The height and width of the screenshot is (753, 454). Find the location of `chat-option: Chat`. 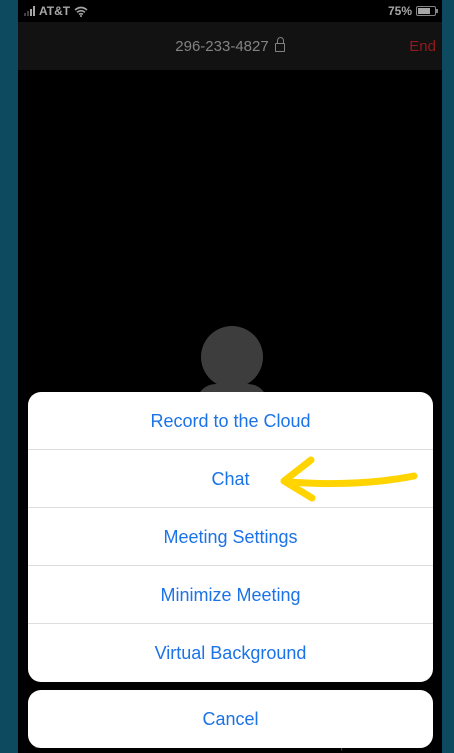

chat-option: Chat is located at coordinates (230, 479).